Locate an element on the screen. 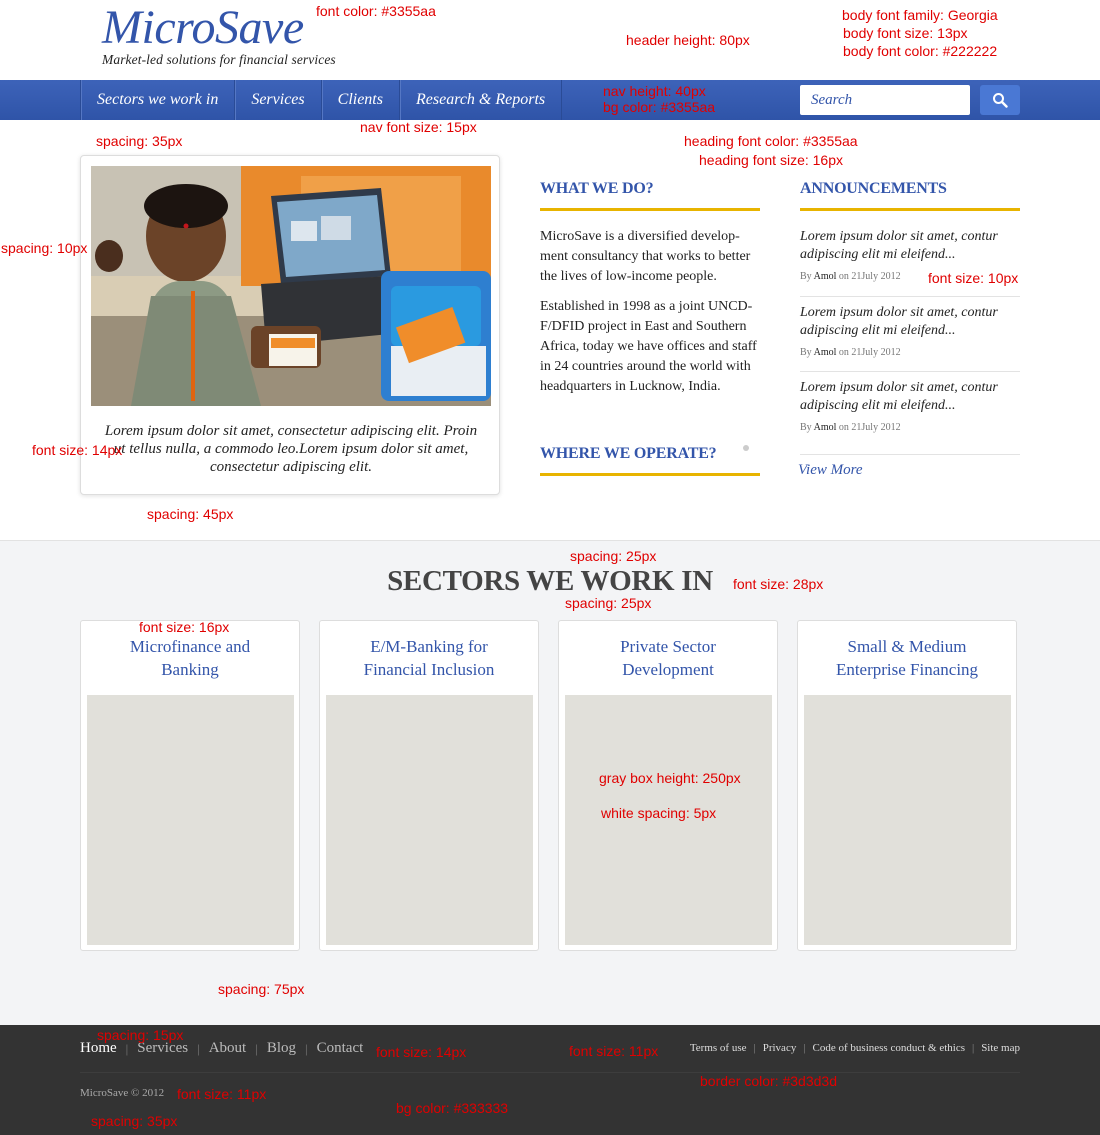 The width and height of the screenshot is (1100, 1135). annotation: white spacing: 5px is located at coordinates (659, 813).